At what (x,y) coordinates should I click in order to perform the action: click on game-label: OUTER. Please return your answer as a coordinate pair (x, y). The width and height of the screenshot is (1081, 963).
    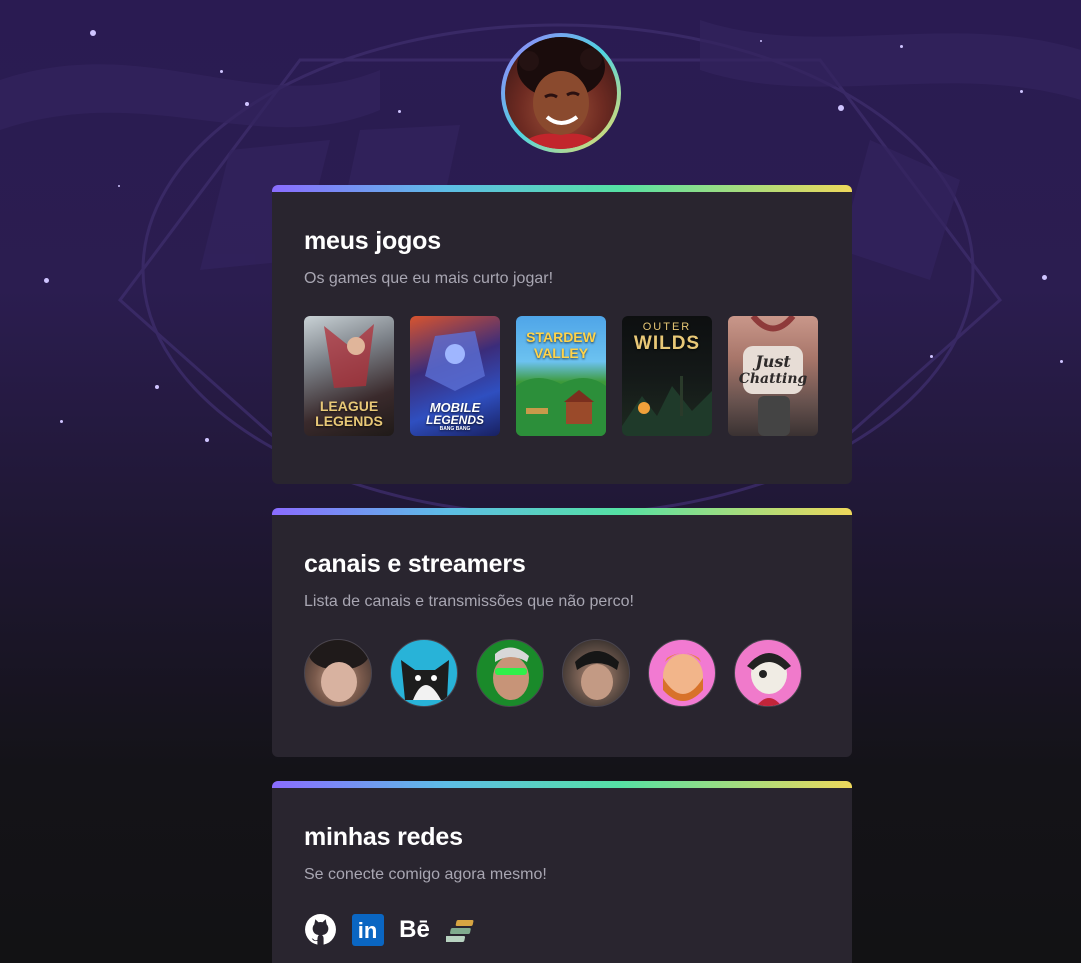
    Looking at the image, I should click on (667, 327).